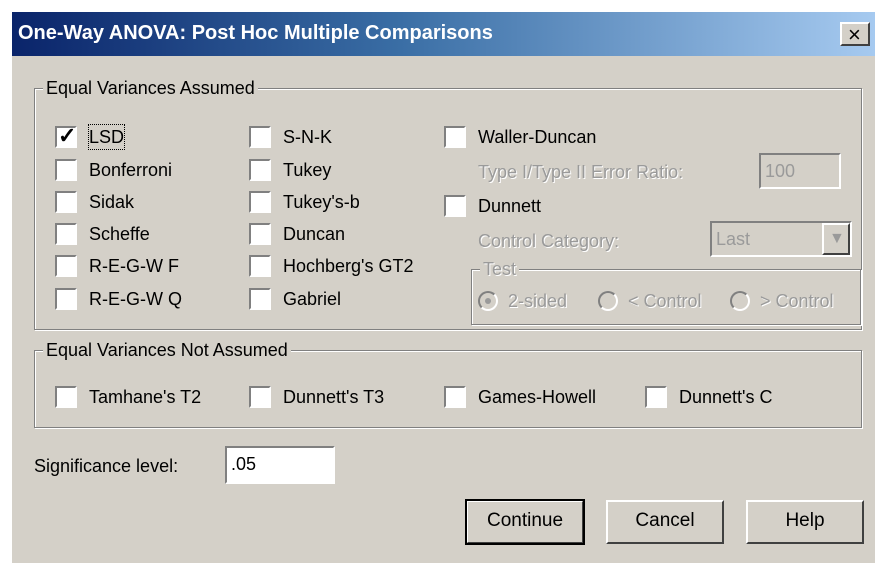 This screenshot has width=875, height=563. Describe the element at coordinates (280, 465) in the screenshot. I see `significance-level-input: .05` at that location.